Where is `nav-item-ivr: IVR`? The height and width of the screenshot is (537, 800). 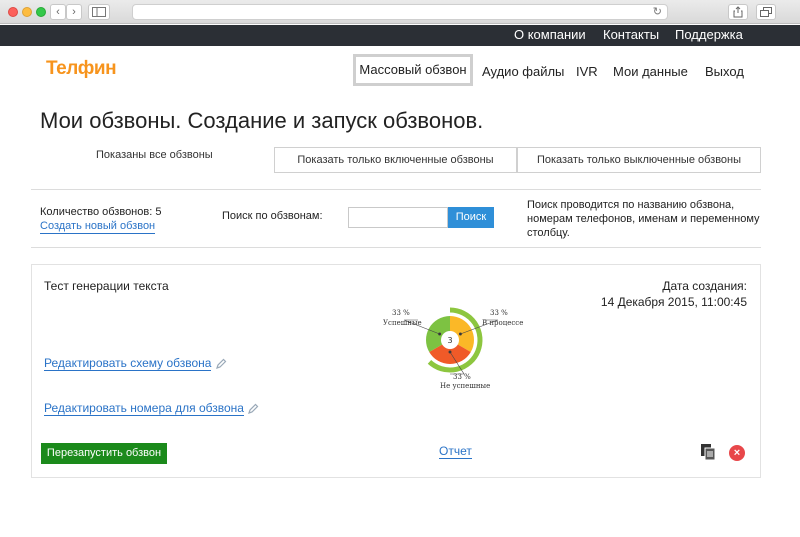
nav-item-ivr: IVR is located at coordinates (587, 72).